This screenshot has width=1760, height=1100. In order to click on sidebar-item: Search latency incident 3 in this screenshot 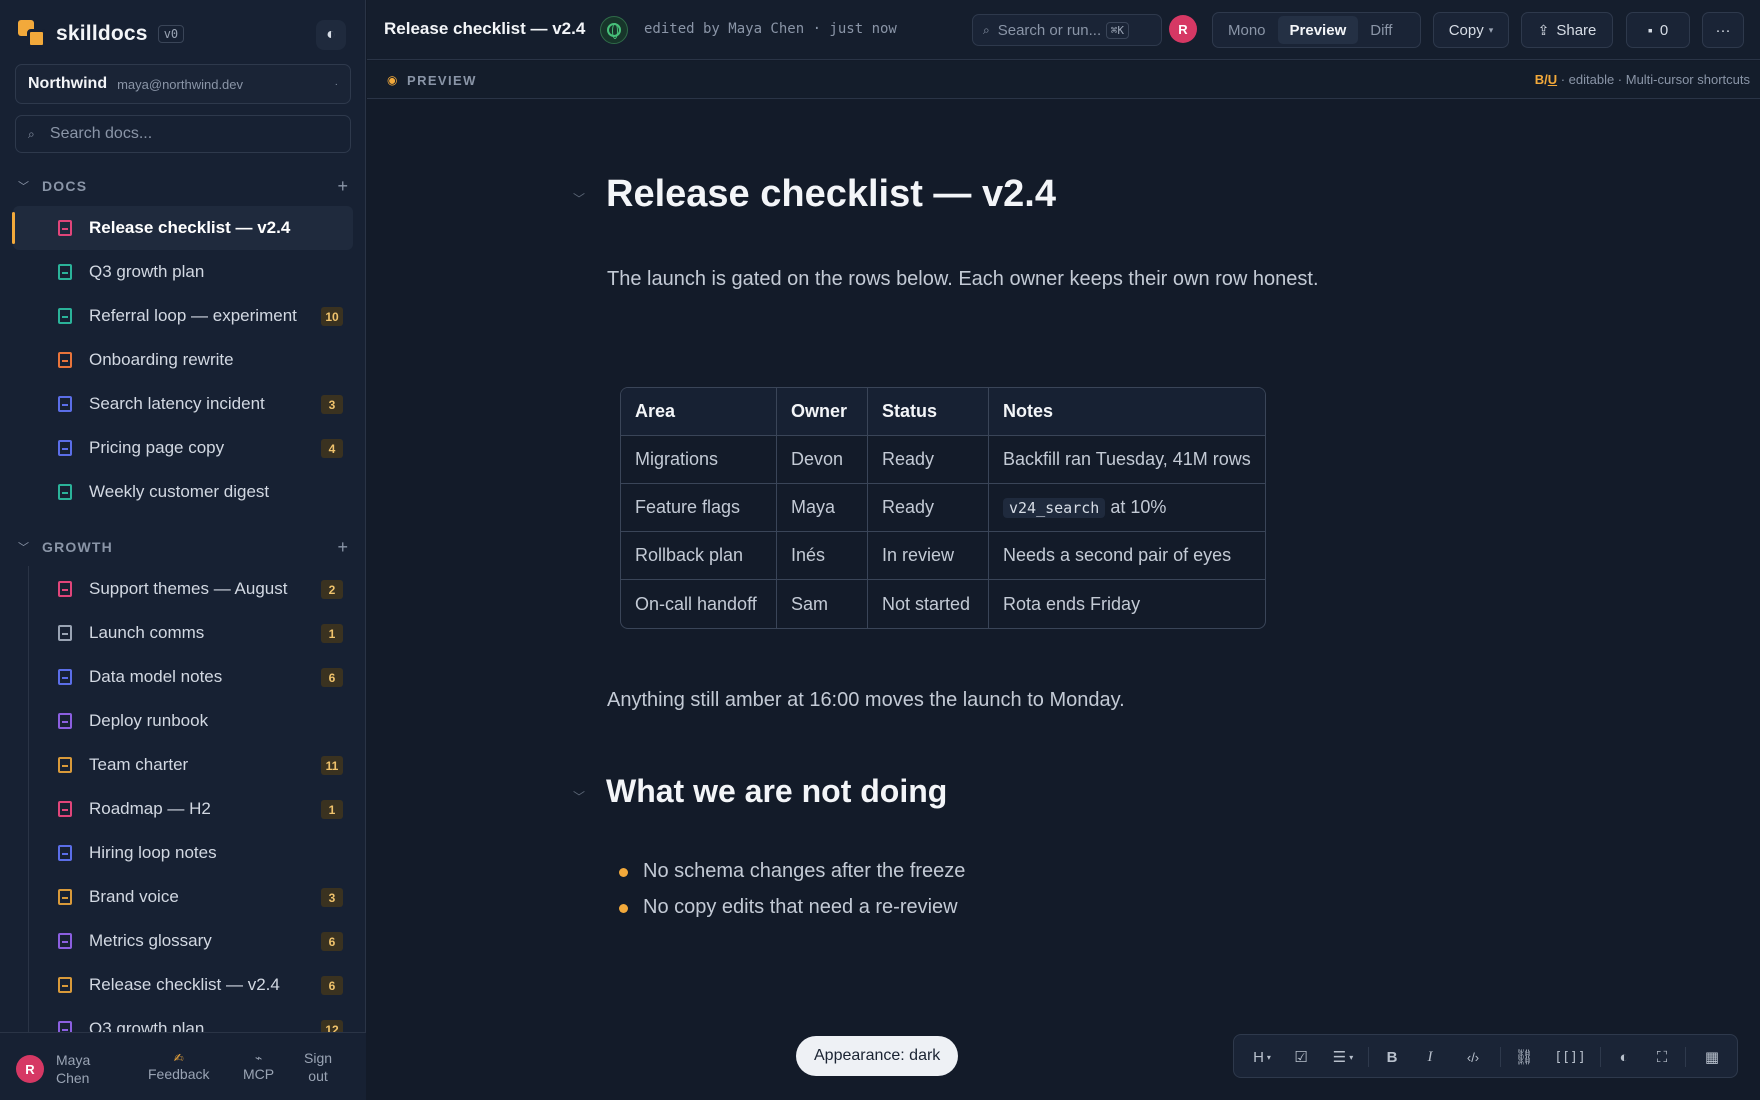, I will do `click(183, 404)`.